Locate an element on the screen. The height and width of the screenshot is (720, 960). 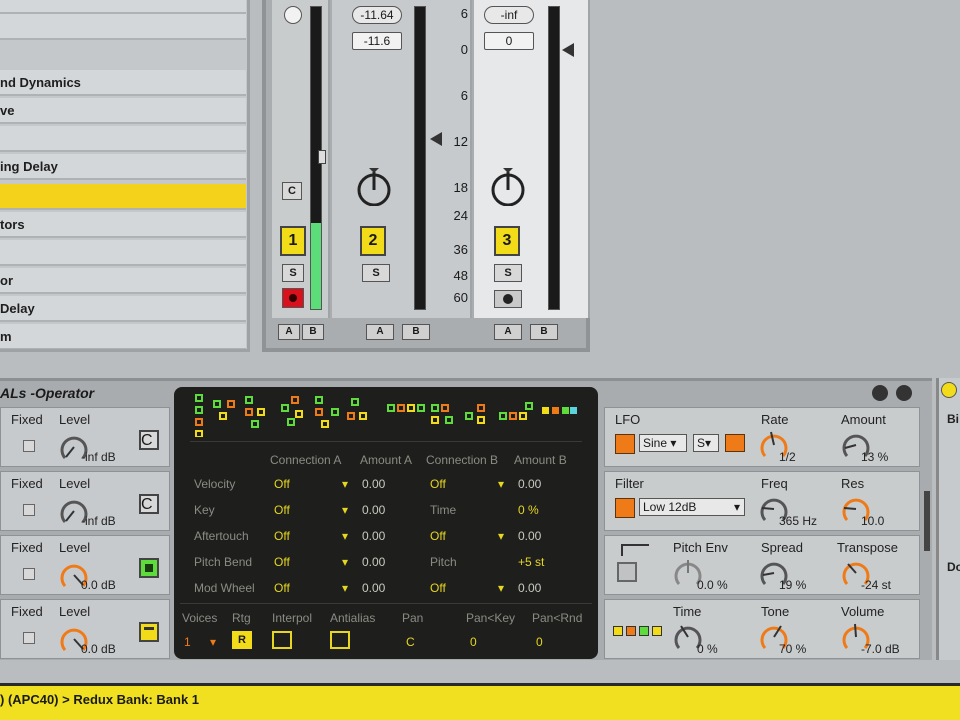
antialias-toggle is located at coordinates (340, 640).